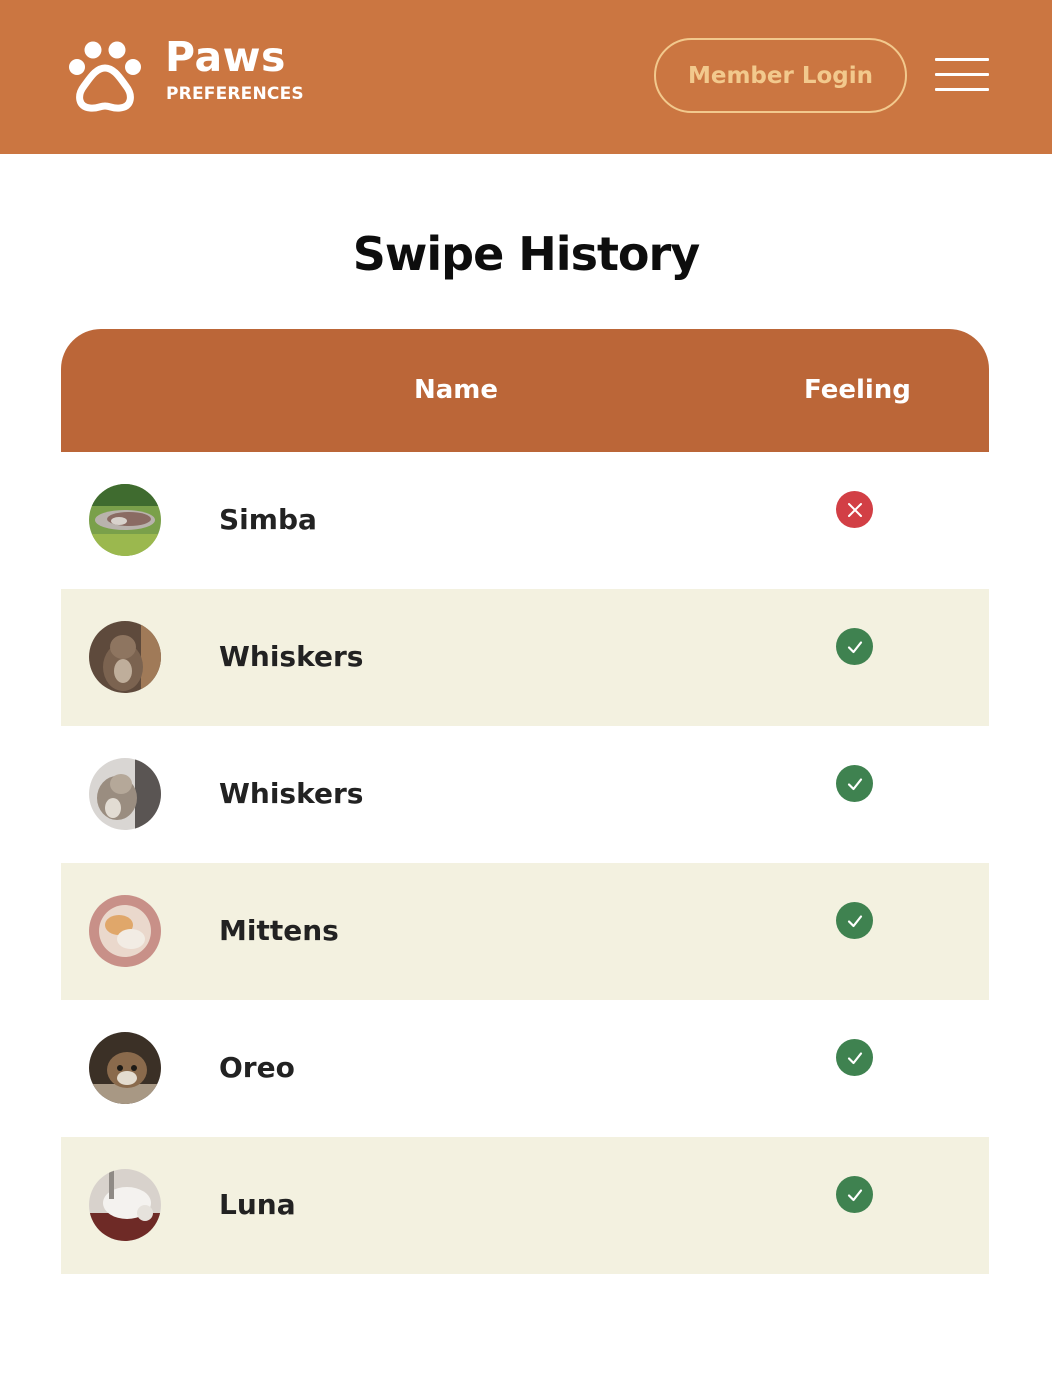 The width and height of the screenshot is (1052, 1388). Describe the element at coordinates (257, 1067) in the screenshot. I see `pet-name: Oreo` at that location.